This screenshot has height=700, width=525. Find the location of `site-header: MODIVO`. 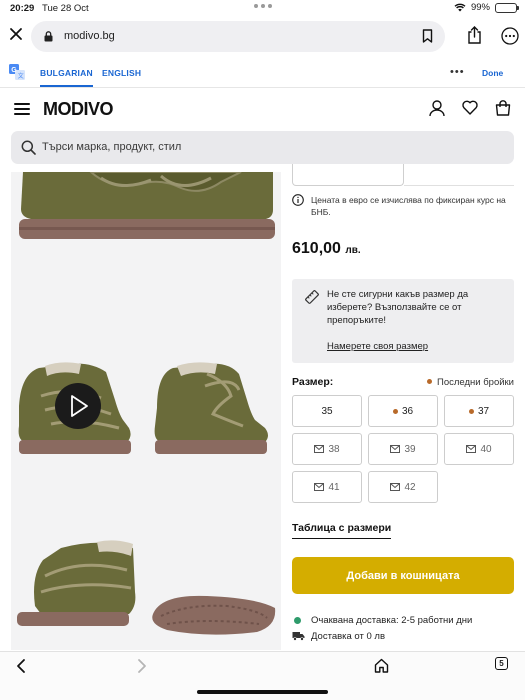

site-header: MODIVO is located at coordinates (262, 110).